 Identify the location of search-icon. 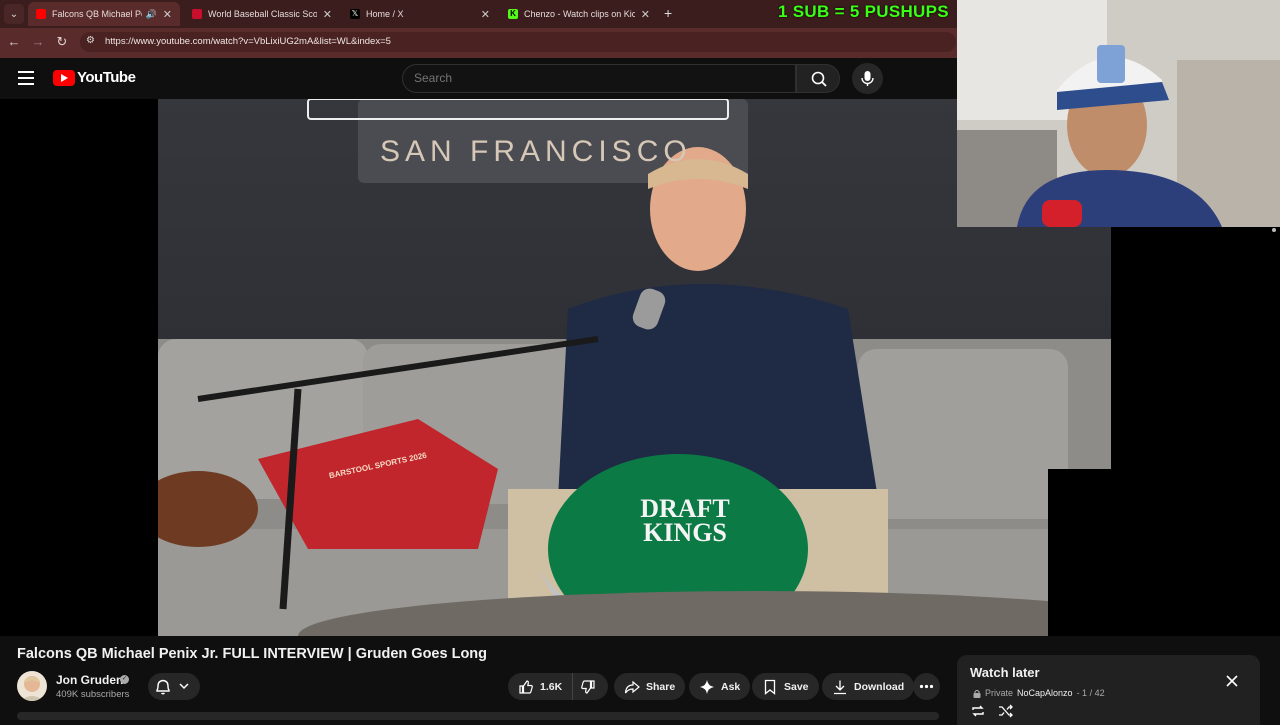
(819, 79).